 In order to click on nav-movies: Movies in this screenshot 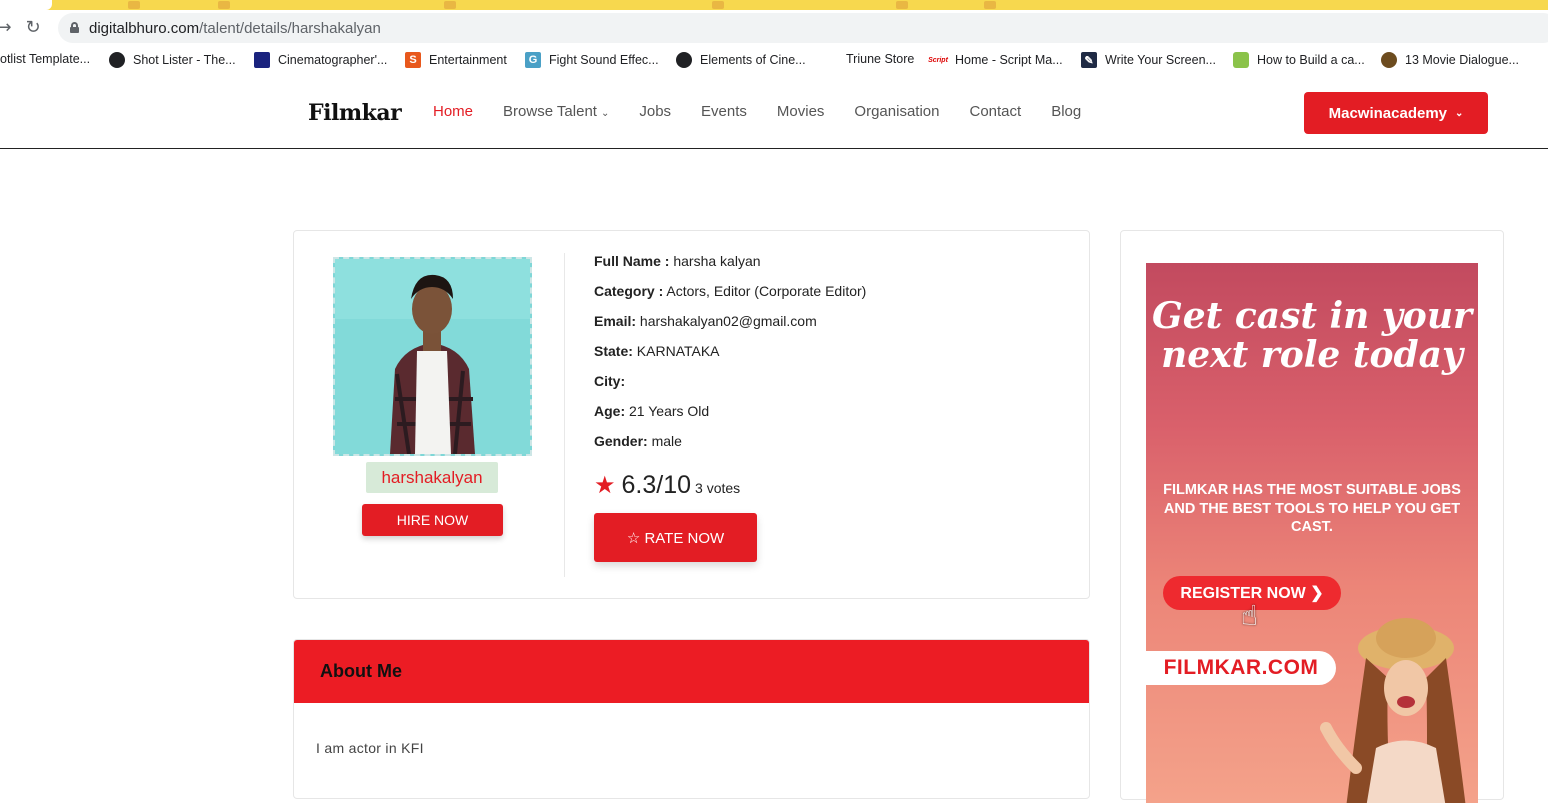, I will do `click(801, 111)`.